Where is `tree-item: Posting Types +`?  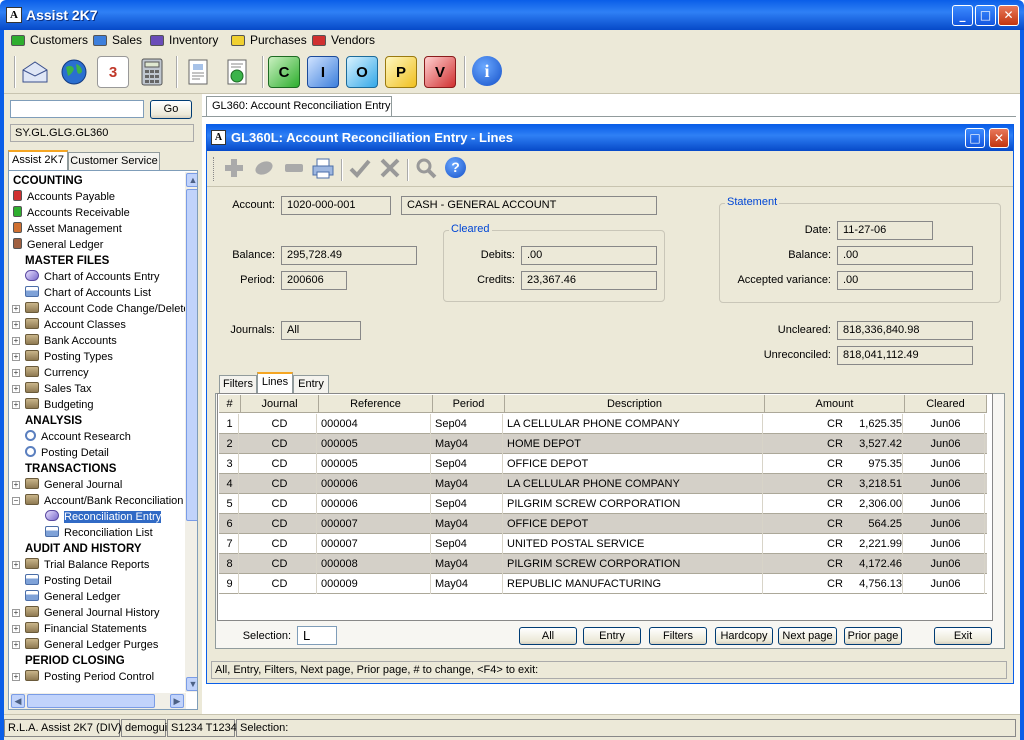 tree-item: Posting Types + is located at coordinates (104, 357).